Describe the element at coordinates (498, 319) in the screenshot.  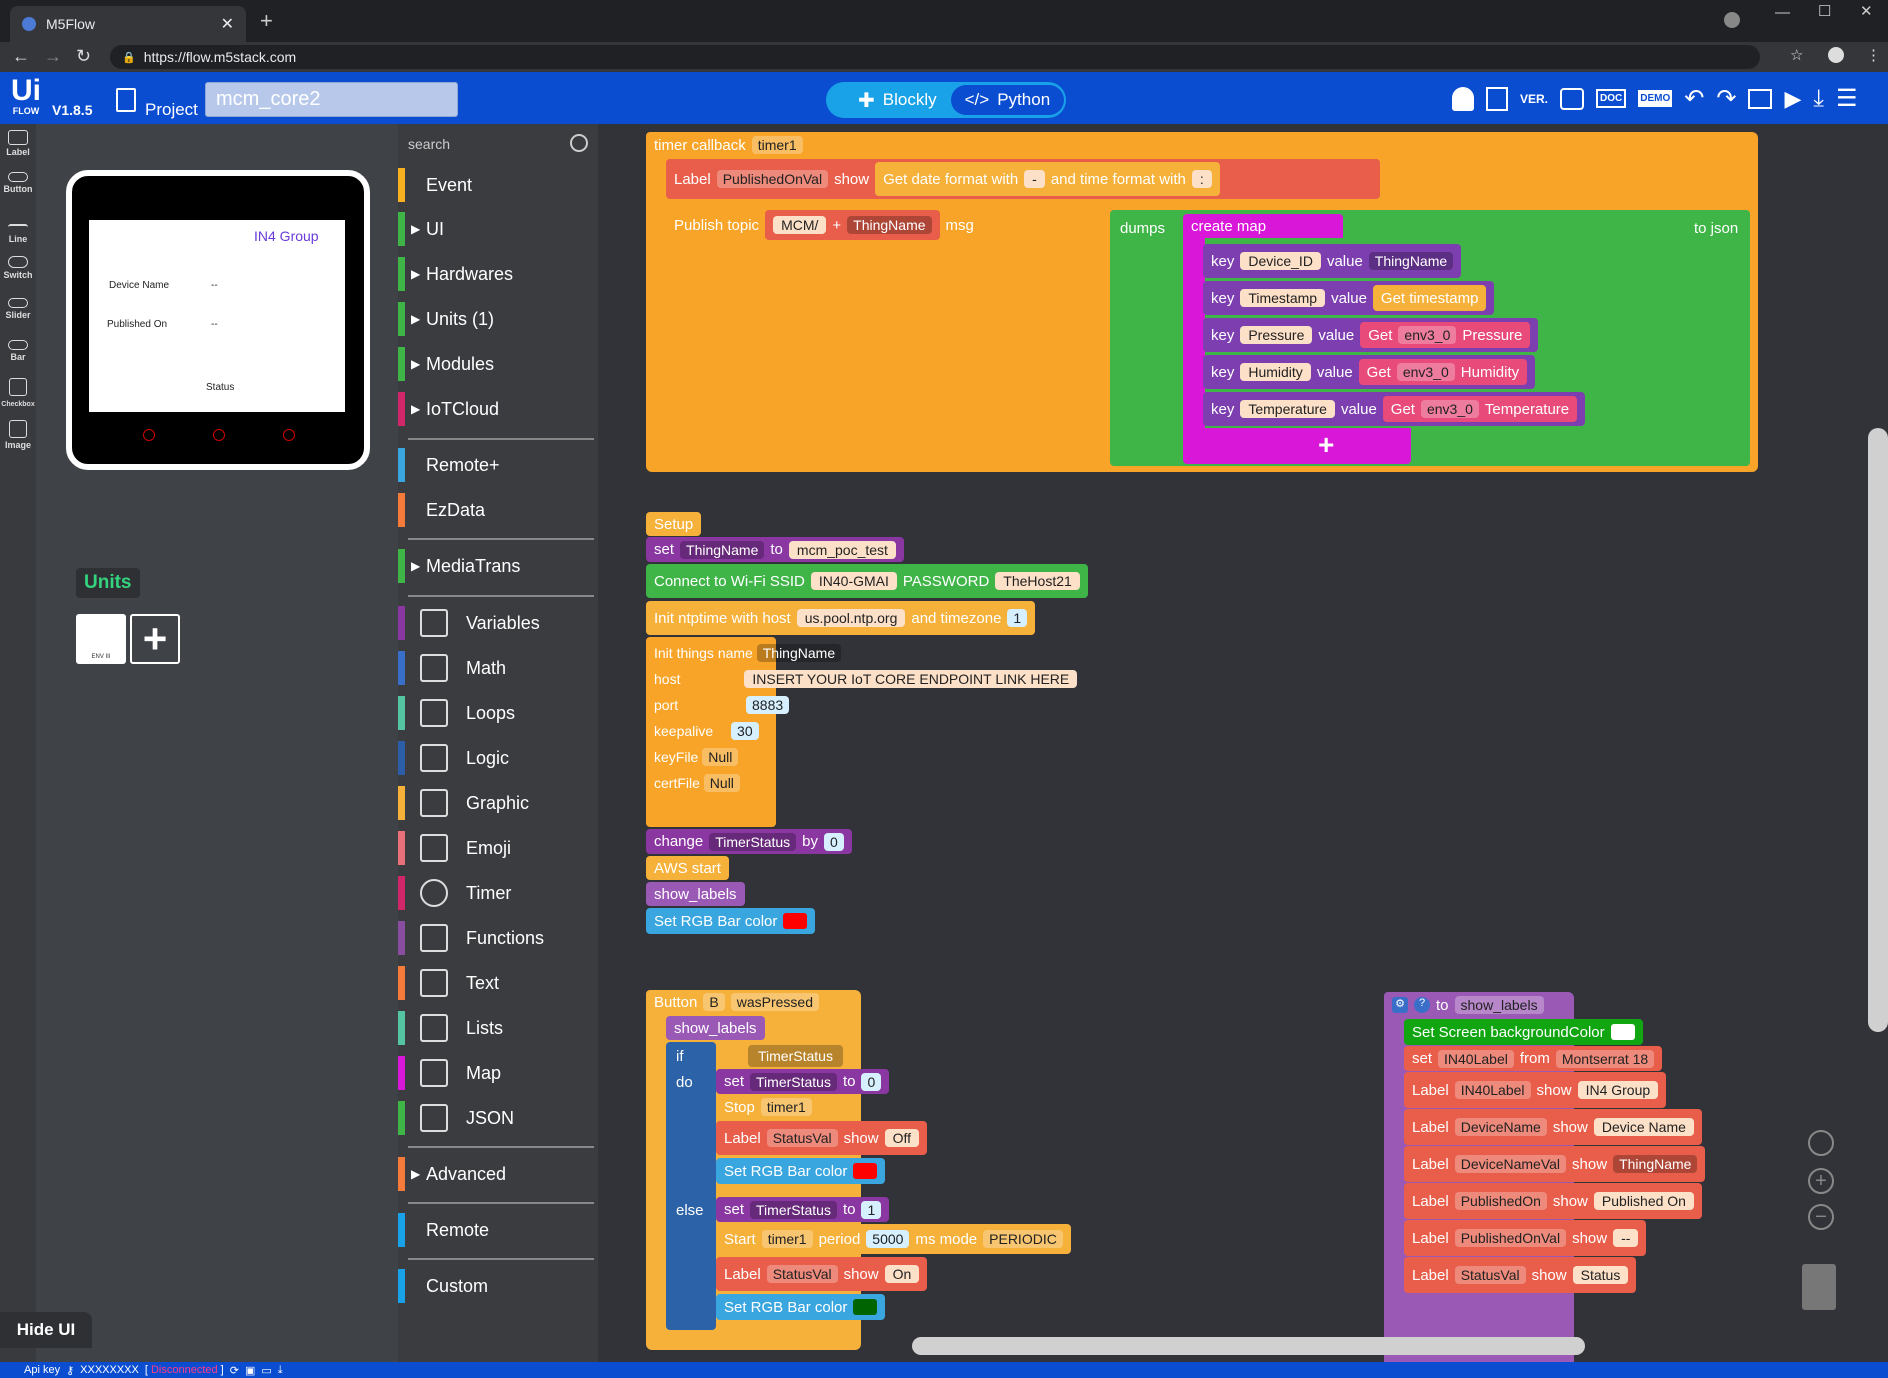
I see `category-units: ▶ Units (1)` at that location.